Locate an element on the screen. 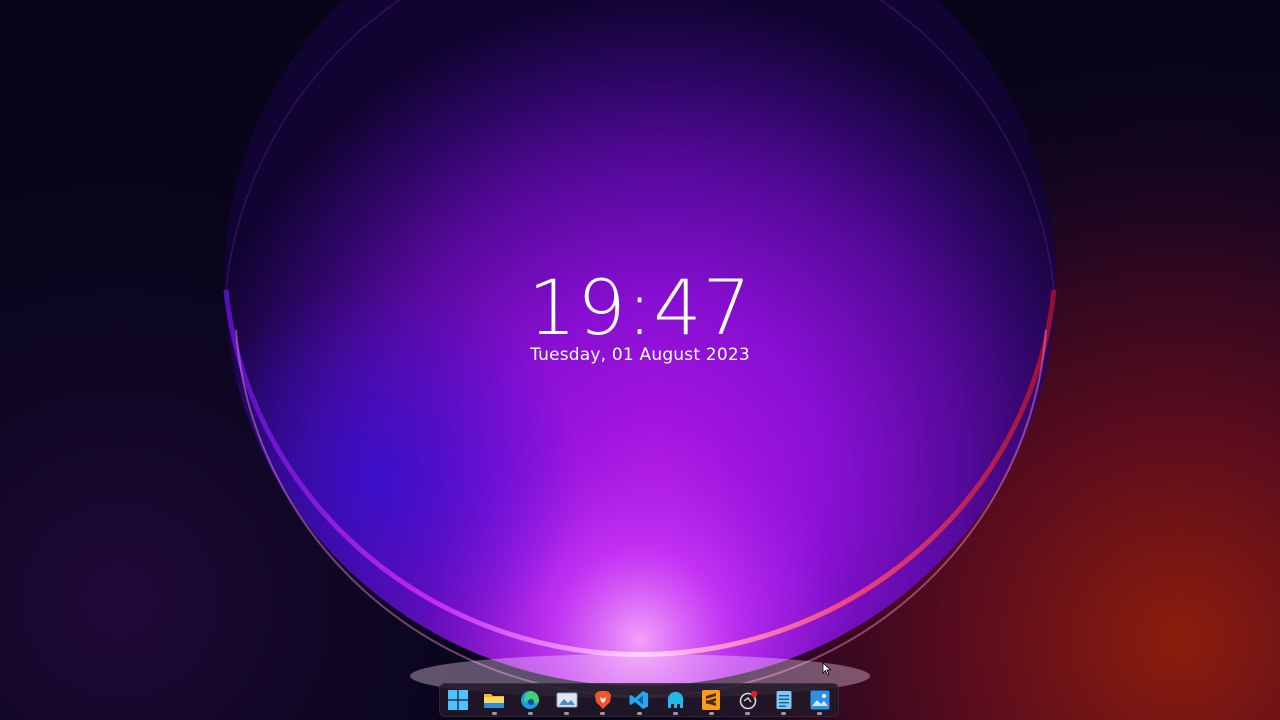 The width and height of the screenshot is (1280, 720). clock-time: 19:47 is located at coordinates (640, 307).